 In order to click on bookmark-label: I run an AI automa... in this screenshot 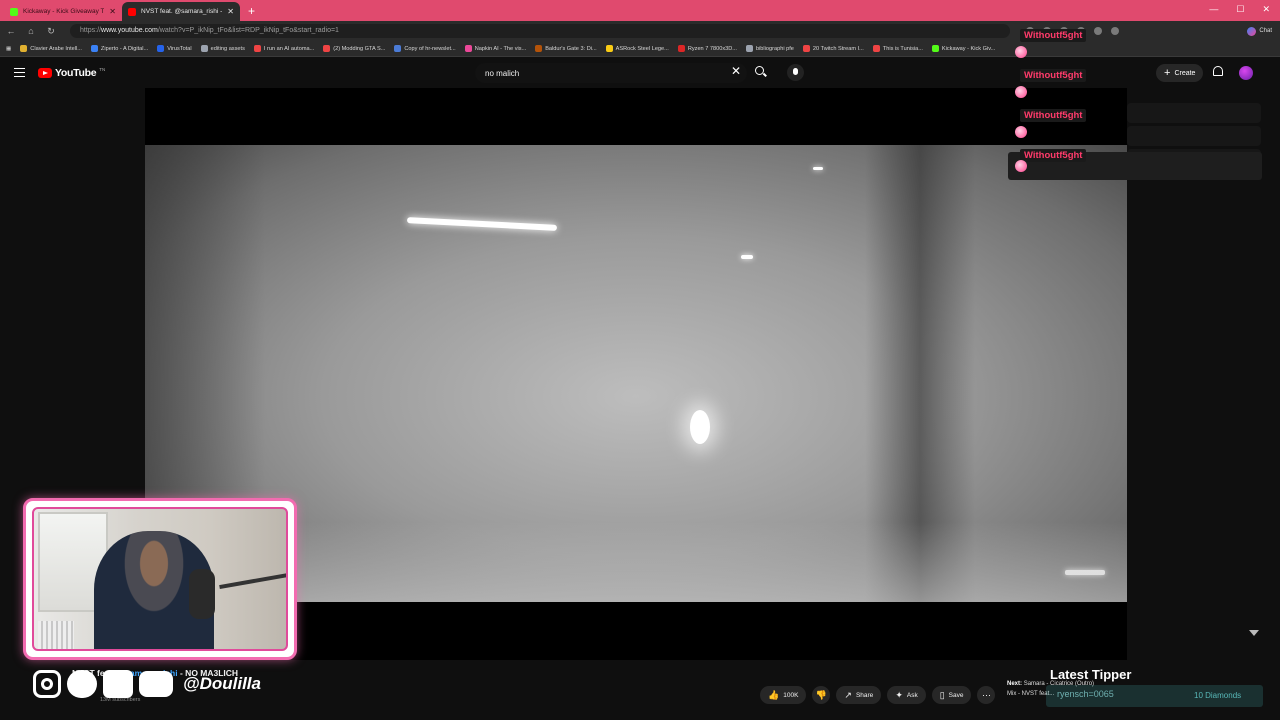, I will do `click(289, 48)`.